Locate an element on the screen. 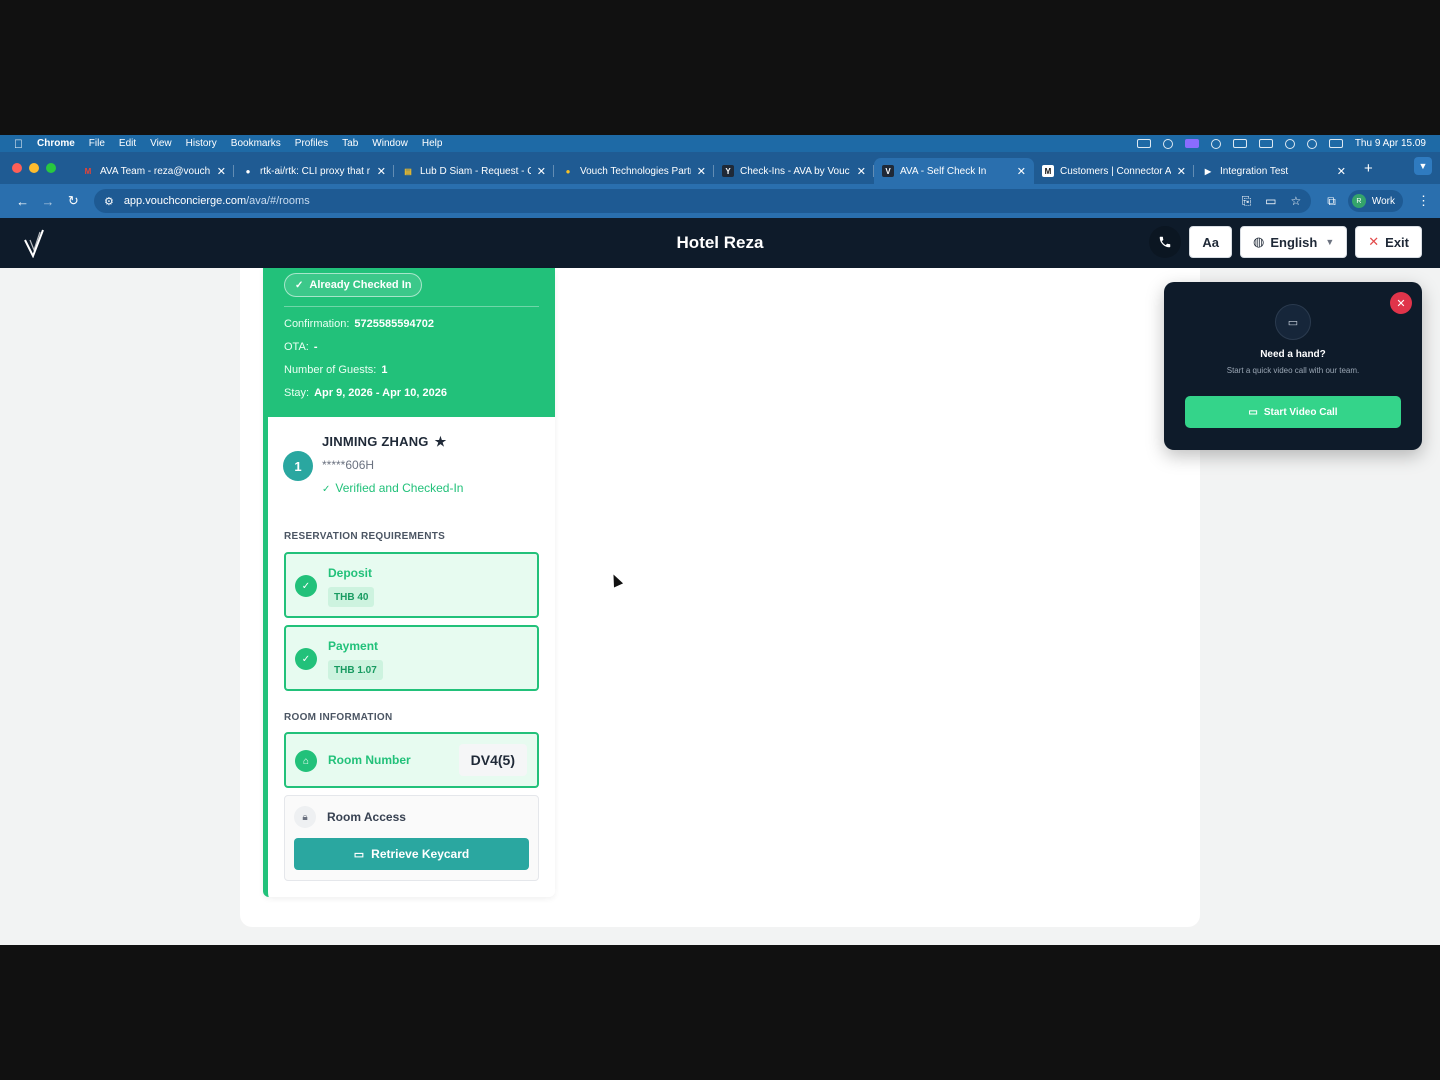  site-info-icon: ⚙ is located at coordinates (109, 201).